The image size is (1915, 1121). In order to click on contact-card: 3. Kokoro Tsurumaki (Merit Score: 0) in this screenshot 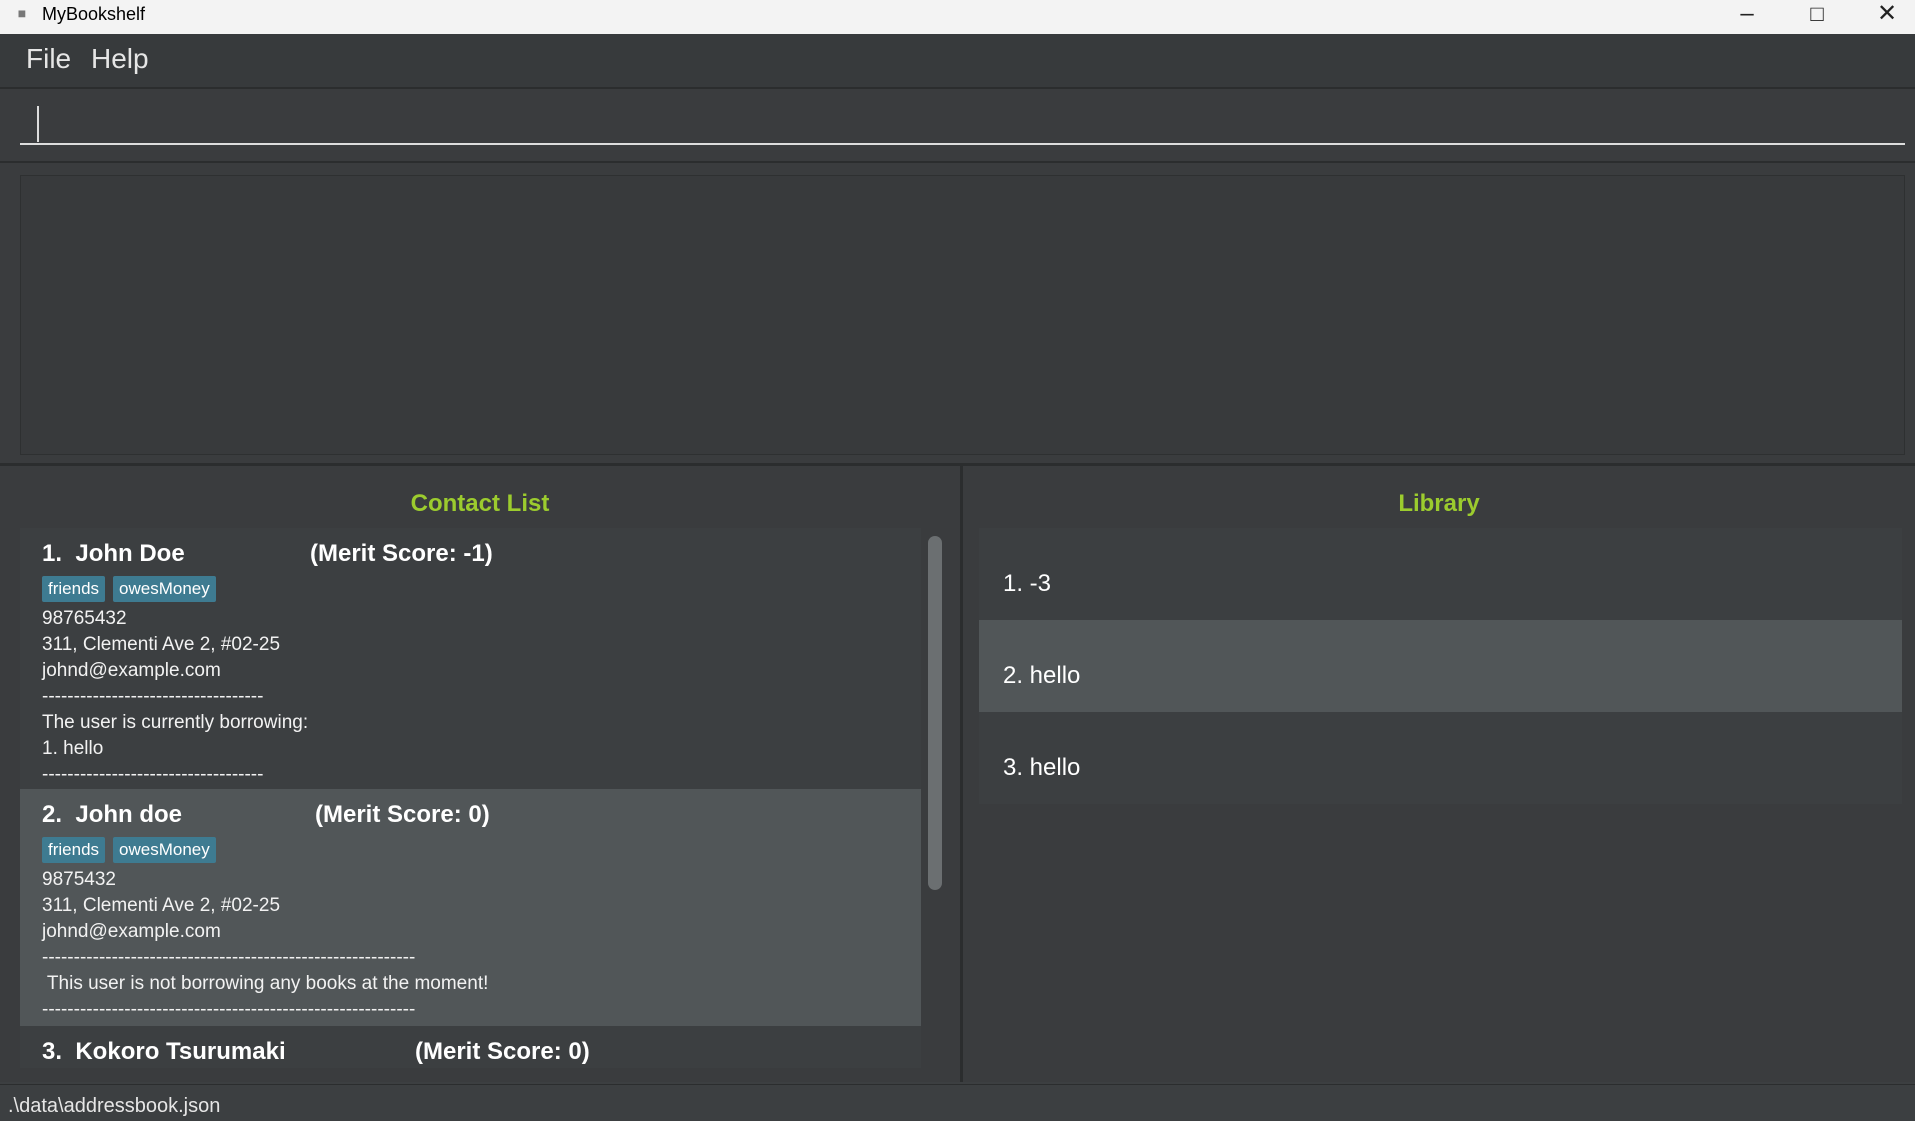, I will do `click(470, 1047)`.